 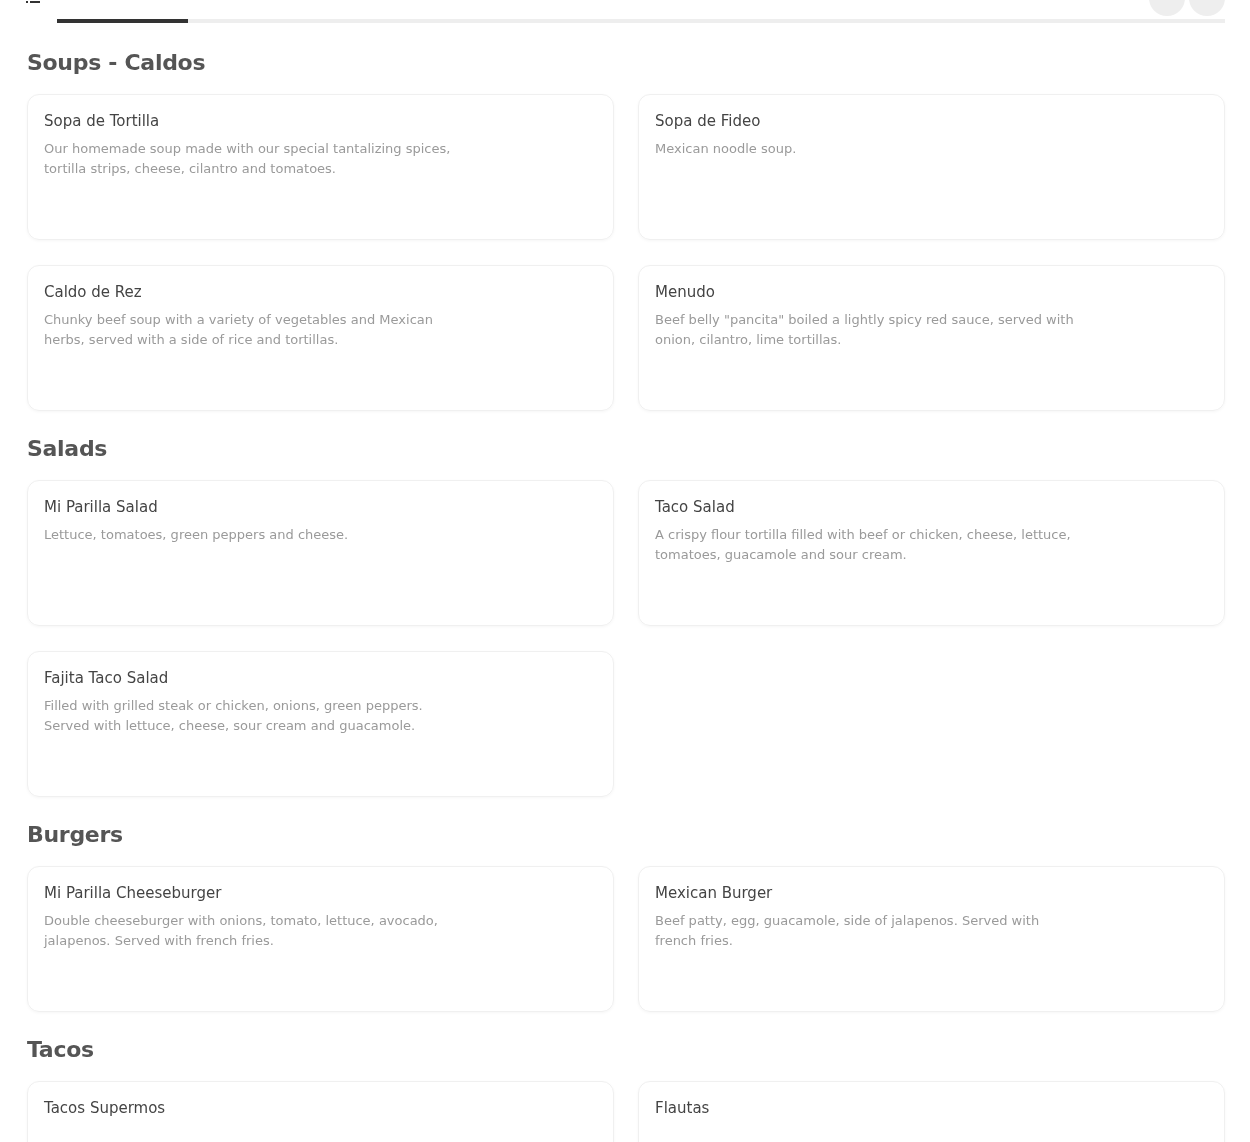 I want to click on item-name: Mi Parilla Salad, so click(x=101, y=507).